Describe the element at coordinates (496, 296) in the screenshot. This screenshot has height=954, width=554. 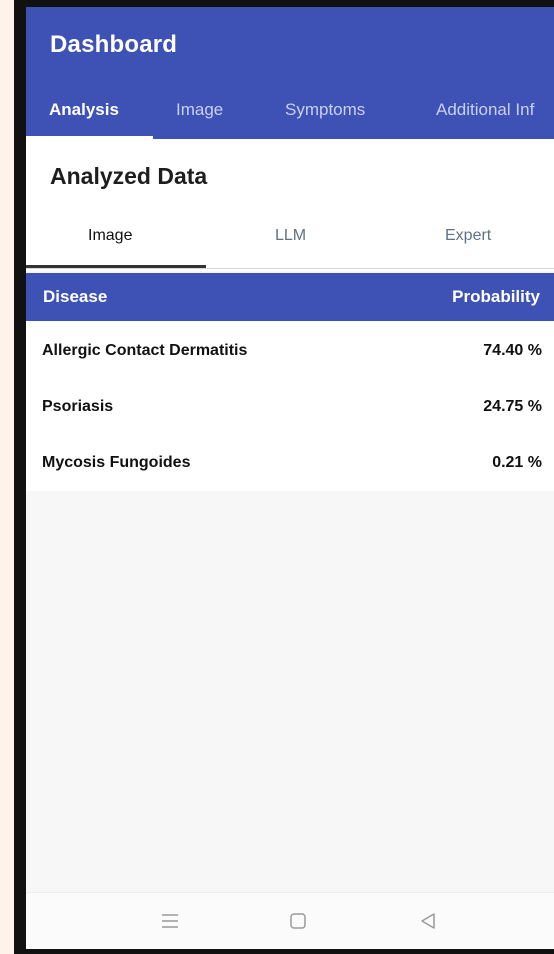
I see `header-probability: Probability` at that location.